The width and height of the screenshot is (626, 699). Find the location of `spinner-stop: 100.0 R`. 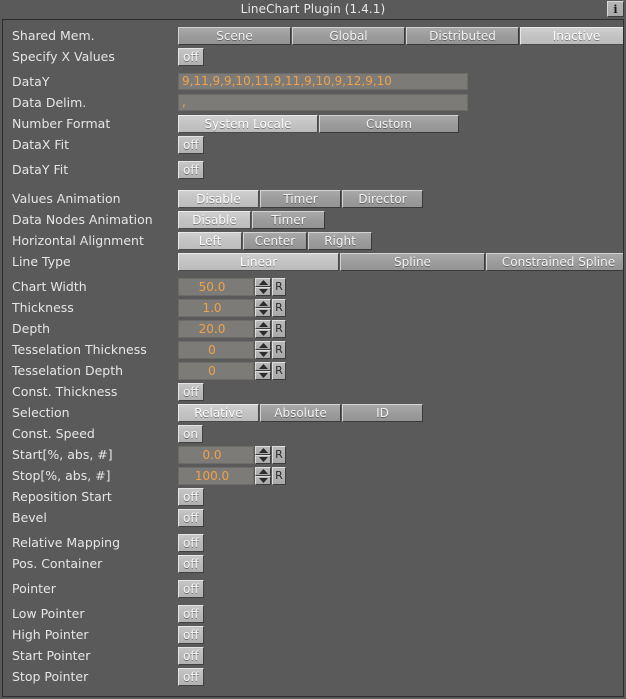

spinner-stop: 100.0 R is located at coordinates (232, 475).